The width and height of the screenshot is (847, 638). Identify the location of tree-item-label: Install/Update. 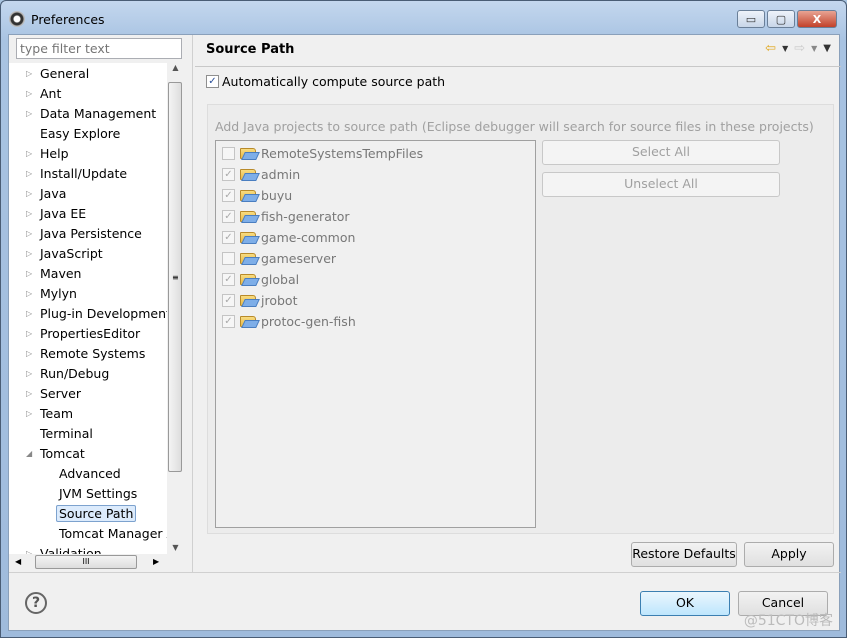
(84, 173).